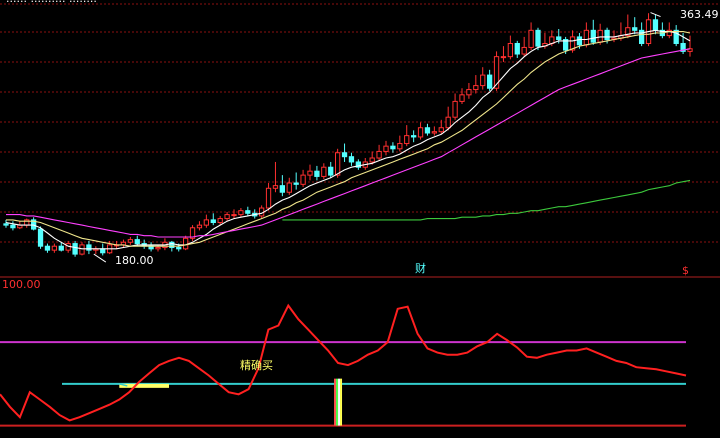  I want to click on buy-signal-label: 精确买, so click(256, 365).